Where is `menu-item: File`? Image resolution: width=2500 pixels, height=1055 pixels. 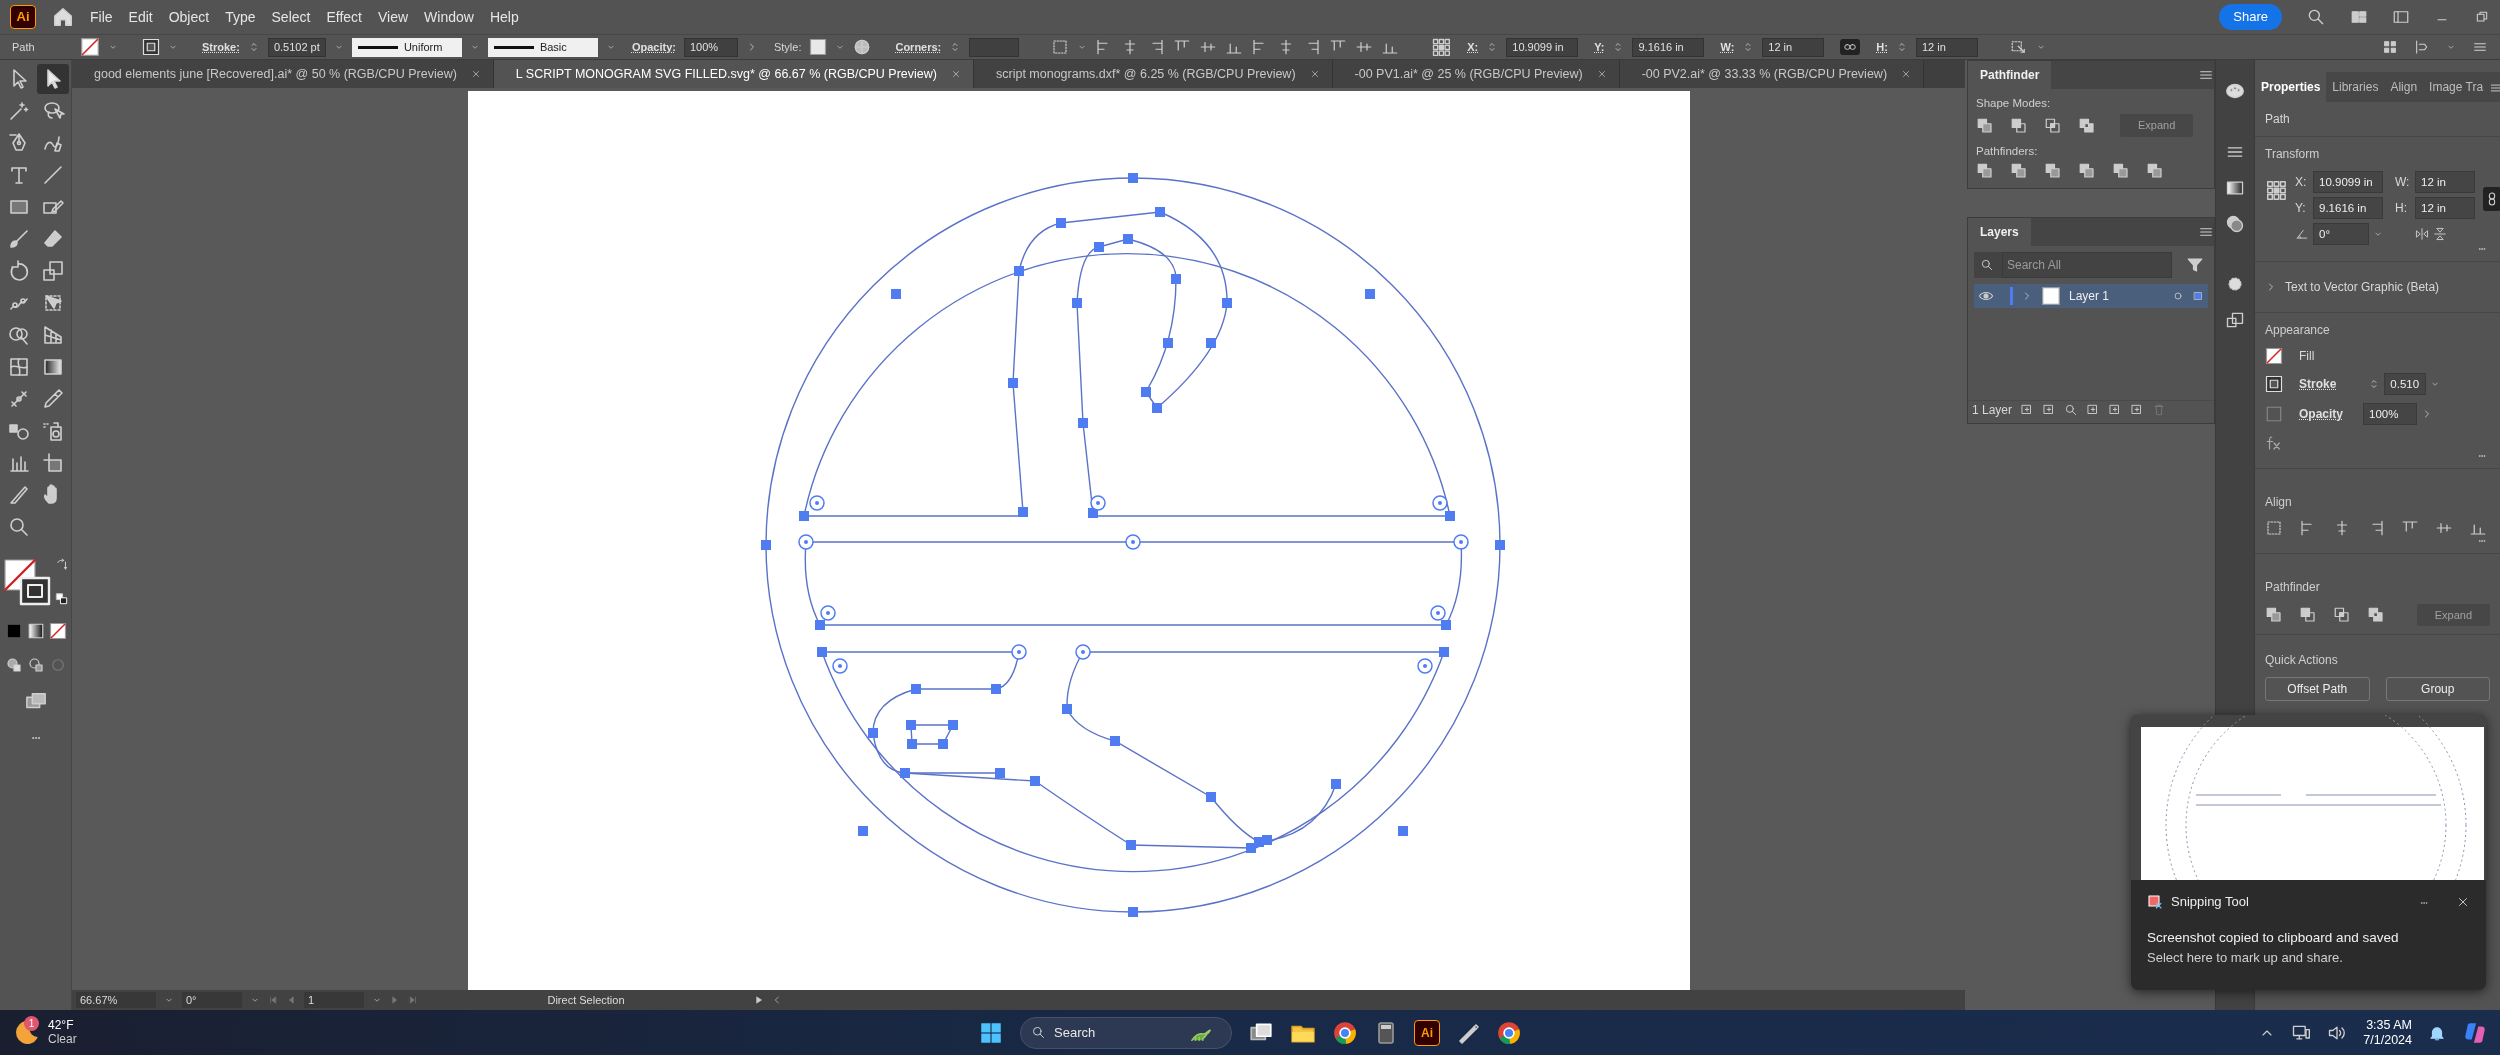 menu-item: File is located at coordinates (101, 17).